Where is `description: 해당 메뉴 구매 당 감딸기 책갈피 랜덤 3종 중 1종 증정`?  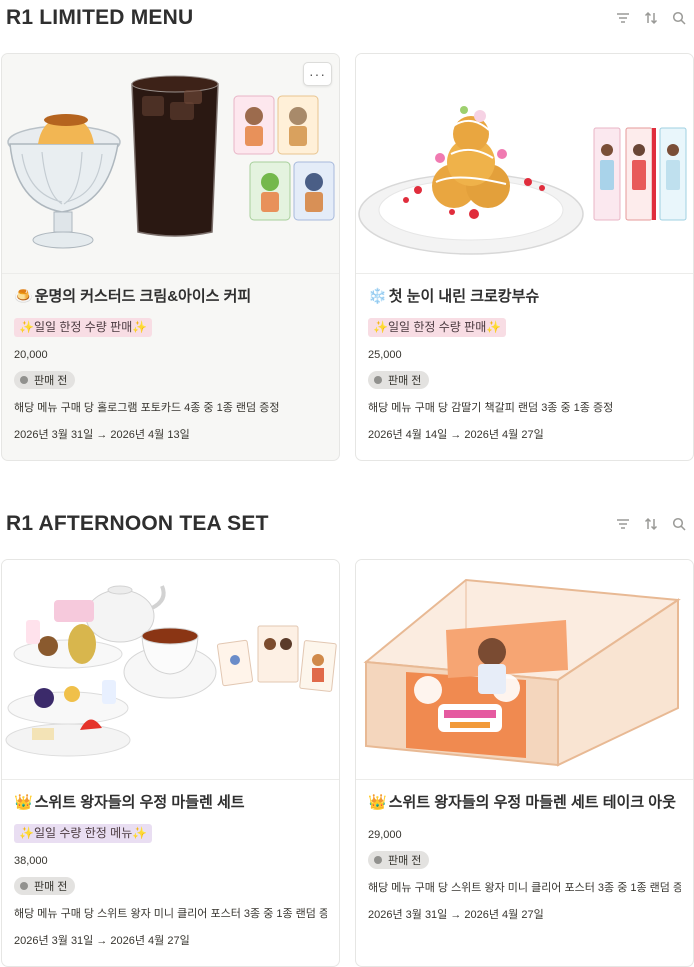
description: 해당 메뉴 구매 당 감딸기 책갈피 랜덤 3종 중 1종 증정 is located at coordinates (491, 408).